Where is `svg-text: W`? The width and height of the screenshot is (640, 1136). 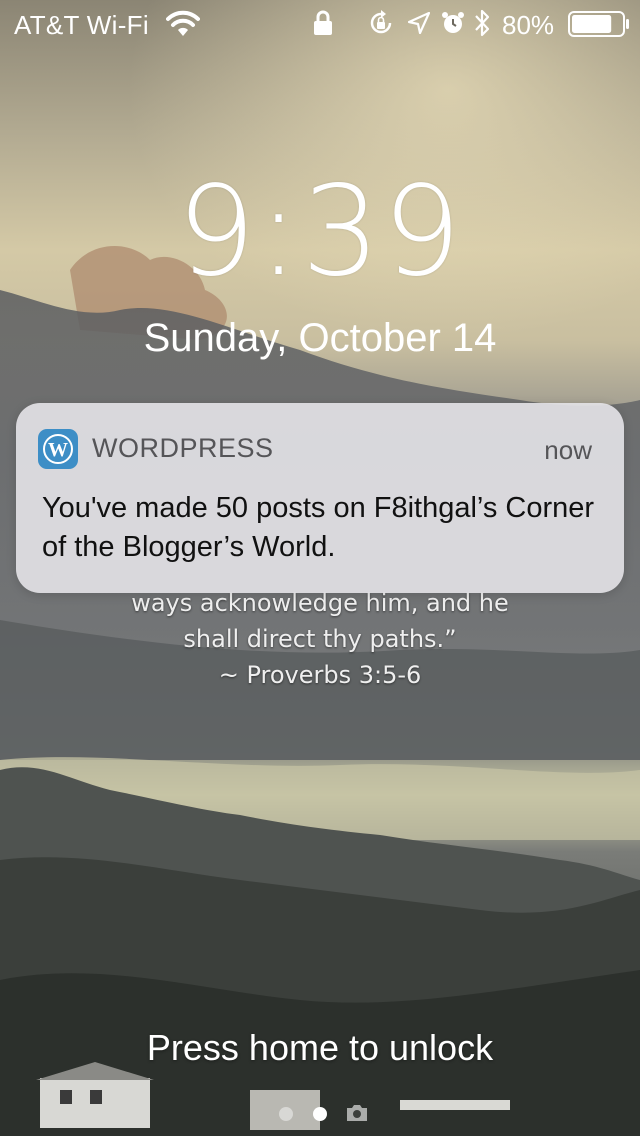 svg-text: W is located at coordinates (58, 450).